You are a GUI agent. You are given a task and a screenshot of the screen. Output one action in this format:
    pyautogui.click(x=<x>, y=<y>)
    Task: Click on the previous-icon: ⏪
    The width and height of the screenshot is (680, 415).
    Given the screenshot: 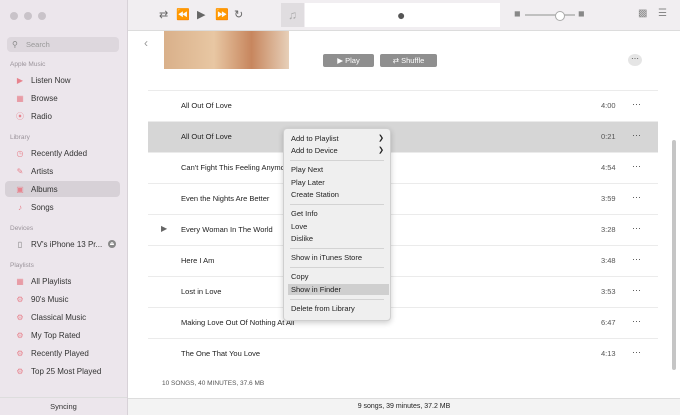 What is the action you would take?
    pyautogui.click(x=183, y=14)
    